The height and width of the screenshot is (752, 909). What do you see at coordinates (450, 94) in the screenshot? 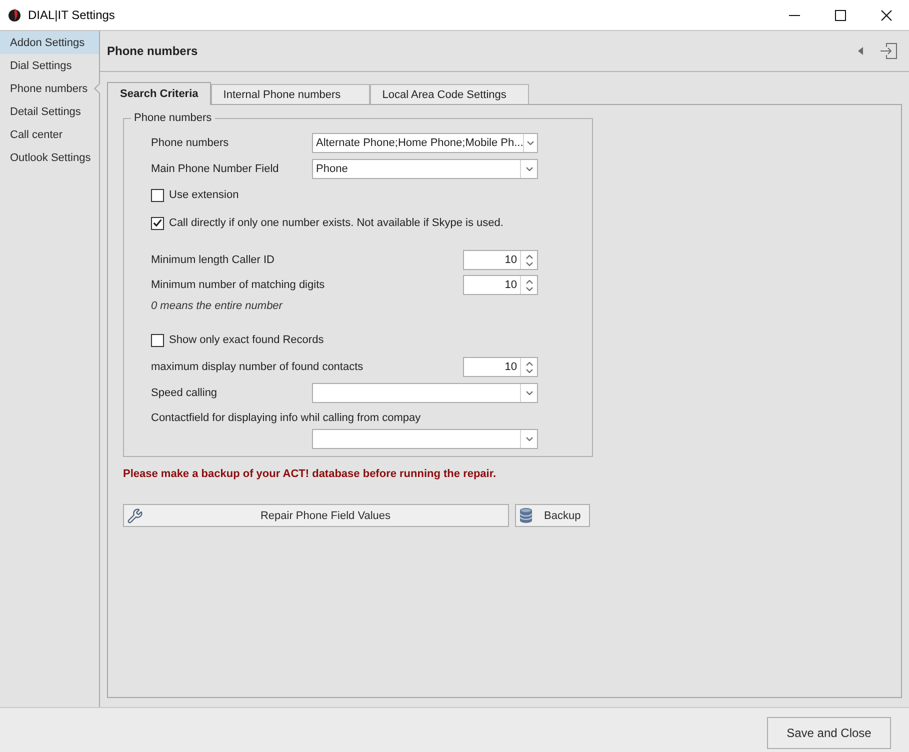
I see `tab: Local Area Code Settings` at bounding box center [450, 94].